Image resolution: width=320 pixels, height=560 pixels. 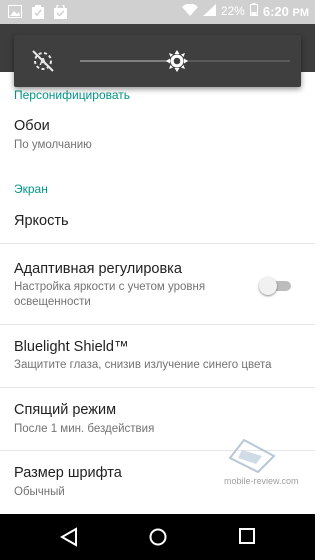 I want to click on wallpaper-setting: Обои По умолчанию, so click(x=157, y=136).